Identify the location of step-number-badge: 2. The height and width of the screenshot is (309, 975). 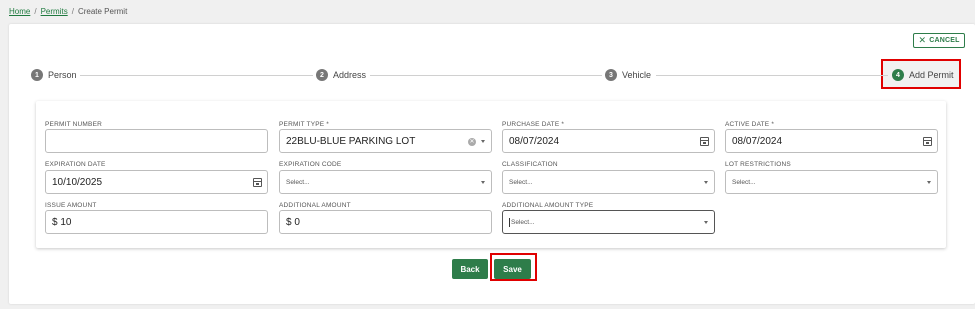
(322, 75).